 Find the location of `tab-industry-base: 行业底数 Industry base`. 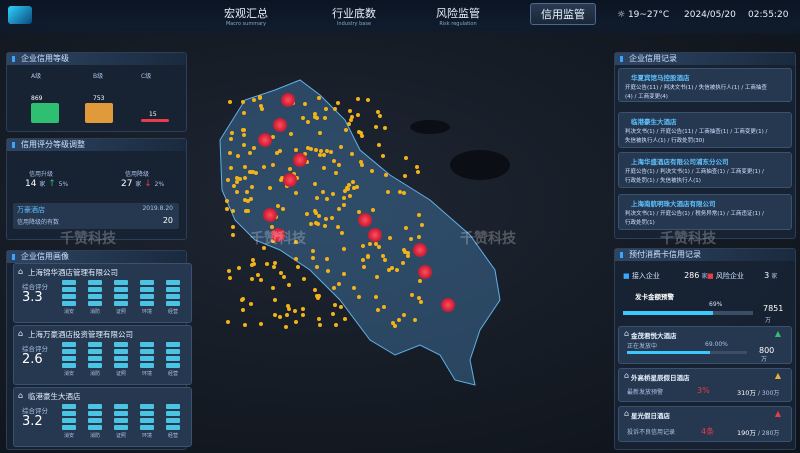

tab-industry-base: 行业底数 Industry base is located at coordinates (354, 16).